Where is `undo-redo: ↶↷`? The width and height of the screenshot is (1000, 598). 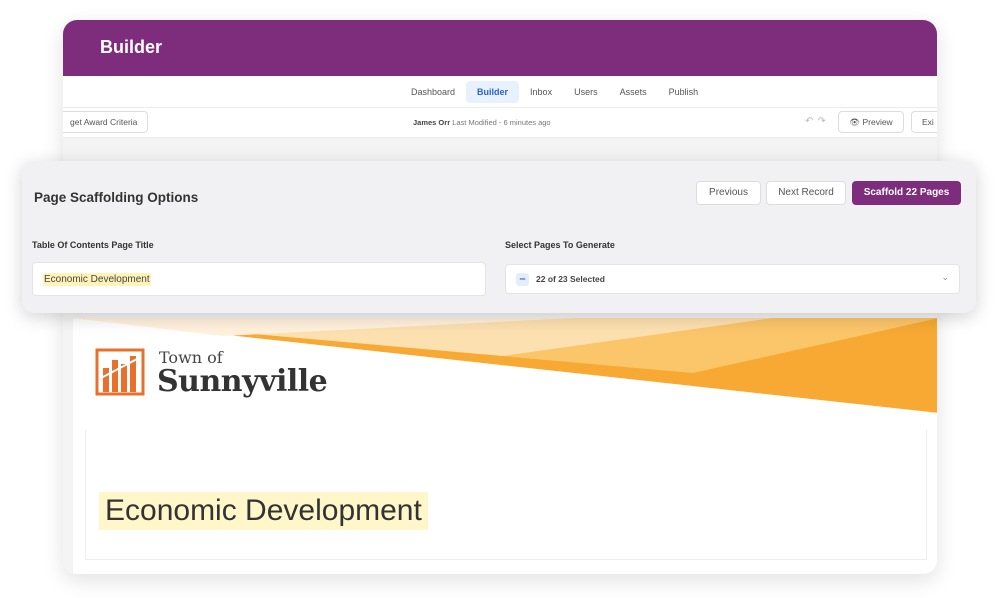 undo-redo: ↶↷ is located at coordinates (817, 121).